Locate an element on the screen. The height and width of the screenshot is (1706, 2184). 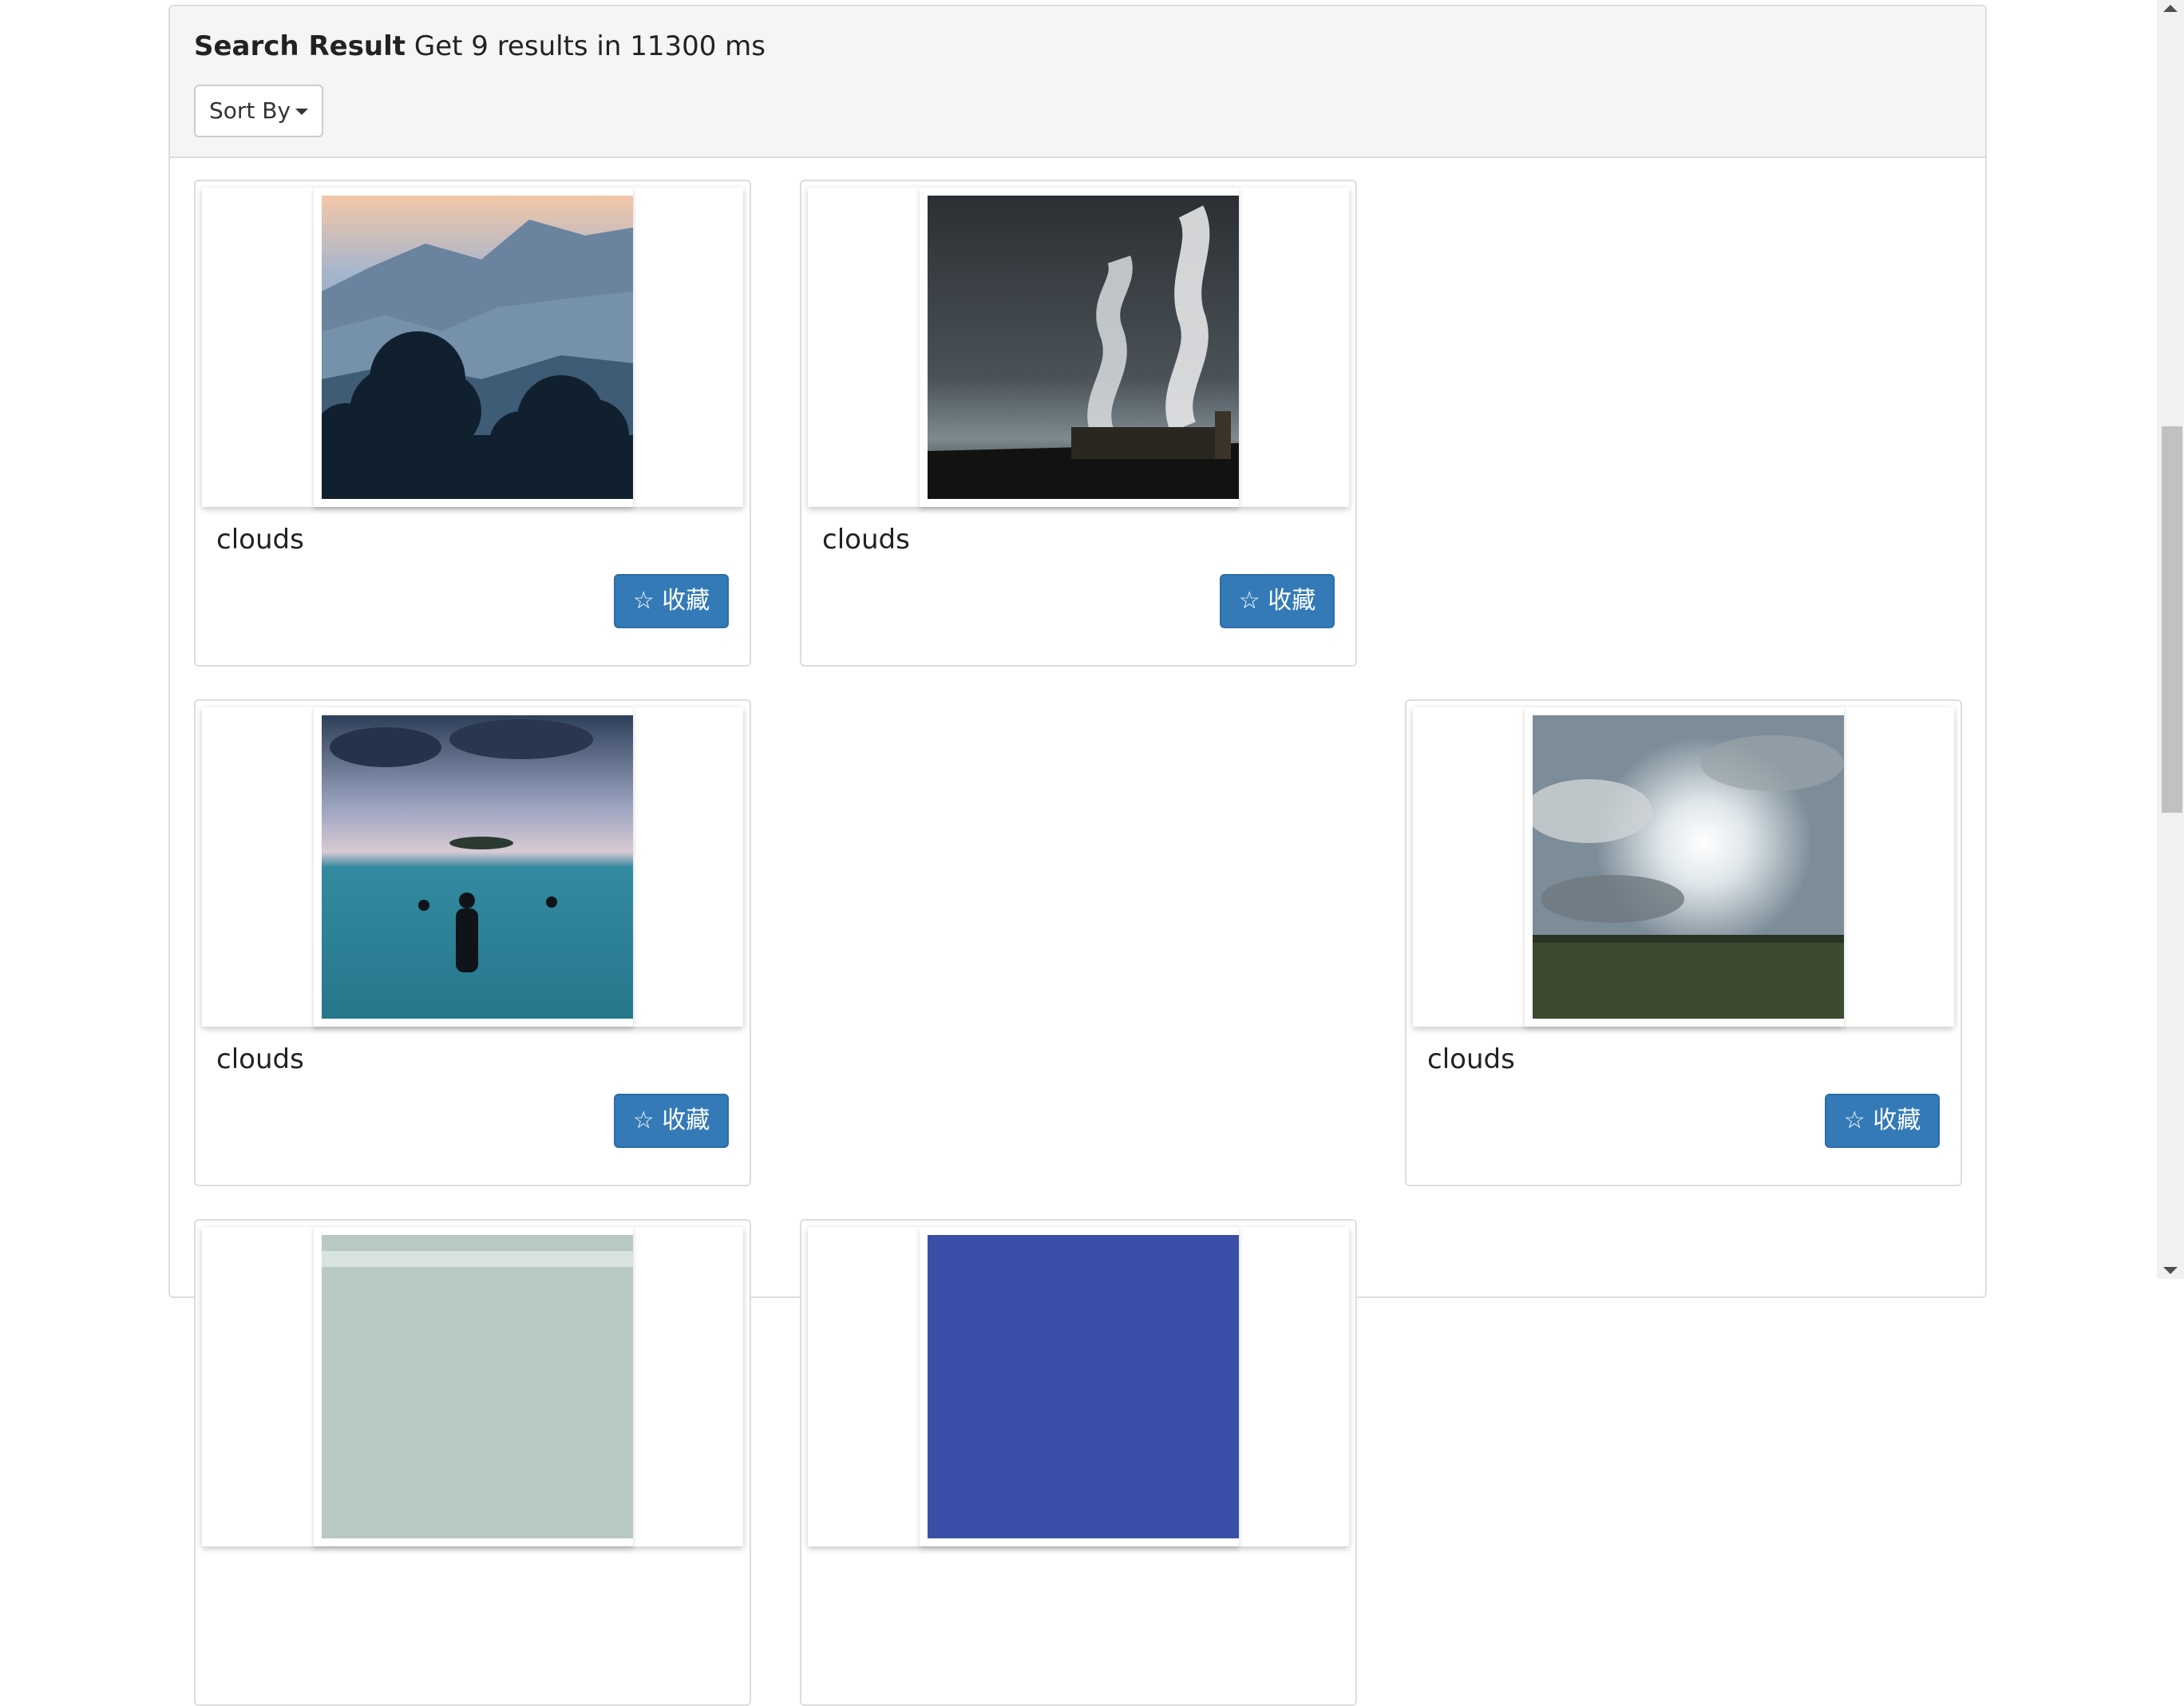
result-image-misty-mountains is located at coordinates (478, 347).